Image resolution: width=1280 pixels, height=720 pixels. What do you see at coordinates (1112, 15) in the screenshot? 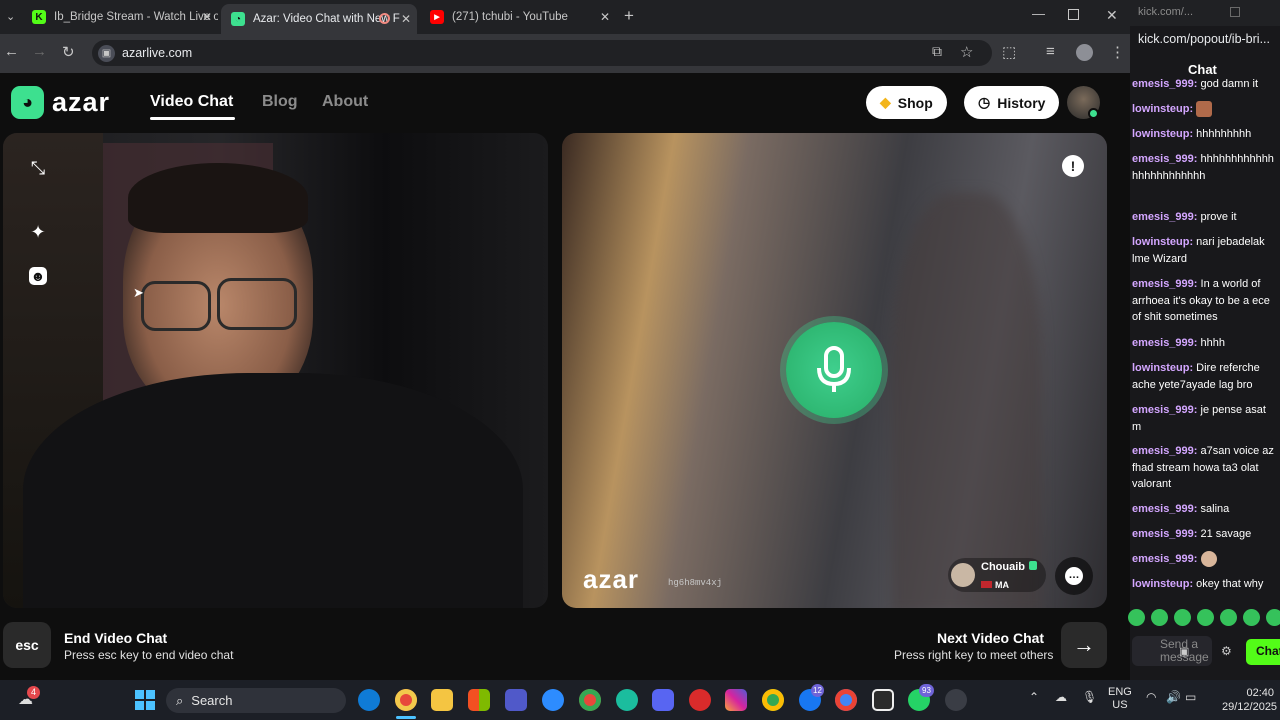
I see `close-window-icon: ✕` at bounding box center [1112, 15].